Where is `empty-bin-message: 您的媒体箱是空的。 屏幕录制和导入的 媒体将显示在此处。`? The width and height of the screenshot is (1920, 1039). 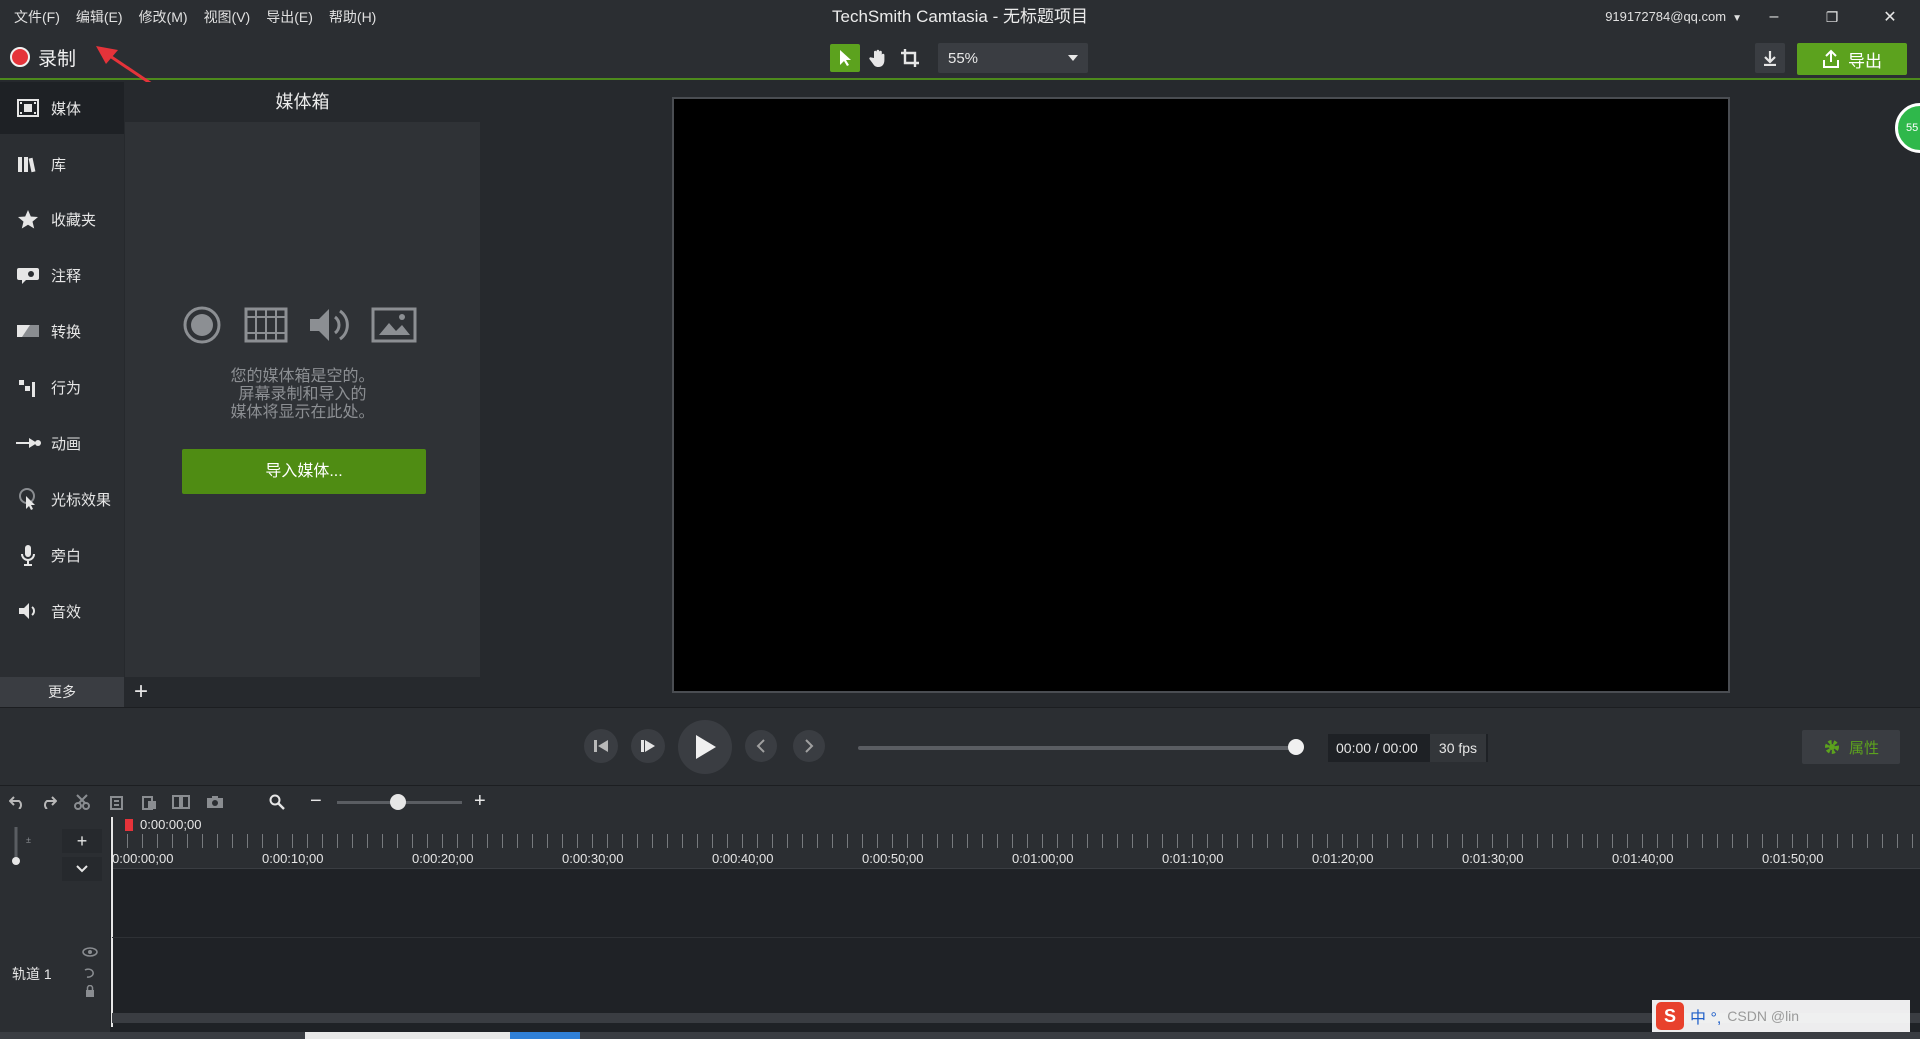
empty-bin-message: 您的媒体箱是空的。 屏幕录制和导入的 媒体将显示在此处。 is located at coordinates (302, 395).